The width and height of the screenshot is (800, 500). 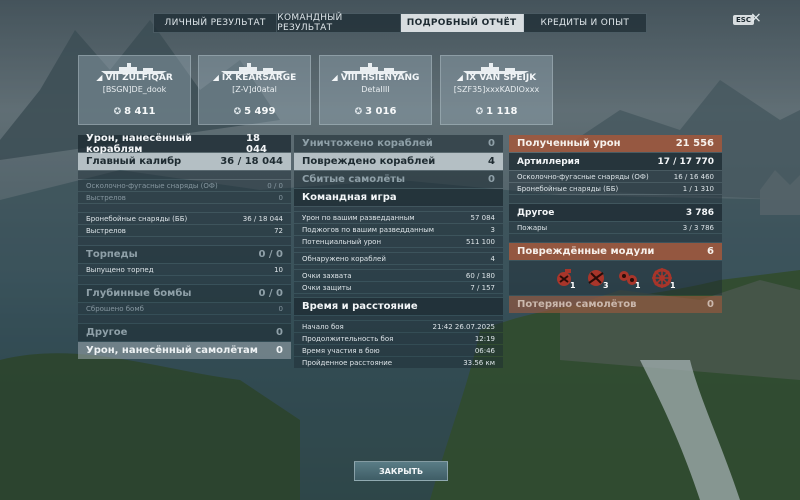 I want to click on ship-name: ◢ IX KEARSARGE, so click(x=254, y=78).